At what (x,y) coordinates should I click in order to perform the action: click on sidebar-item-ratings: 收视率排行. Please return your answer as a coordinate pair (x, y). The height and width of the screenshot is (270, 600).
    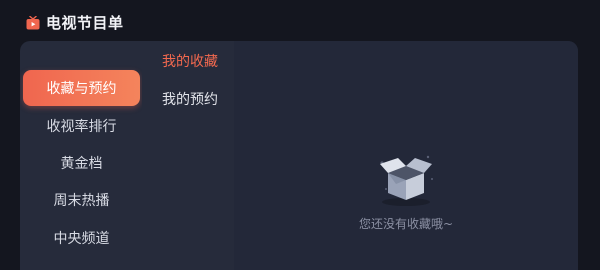
    Looking at the image, I should click on (81, 126).